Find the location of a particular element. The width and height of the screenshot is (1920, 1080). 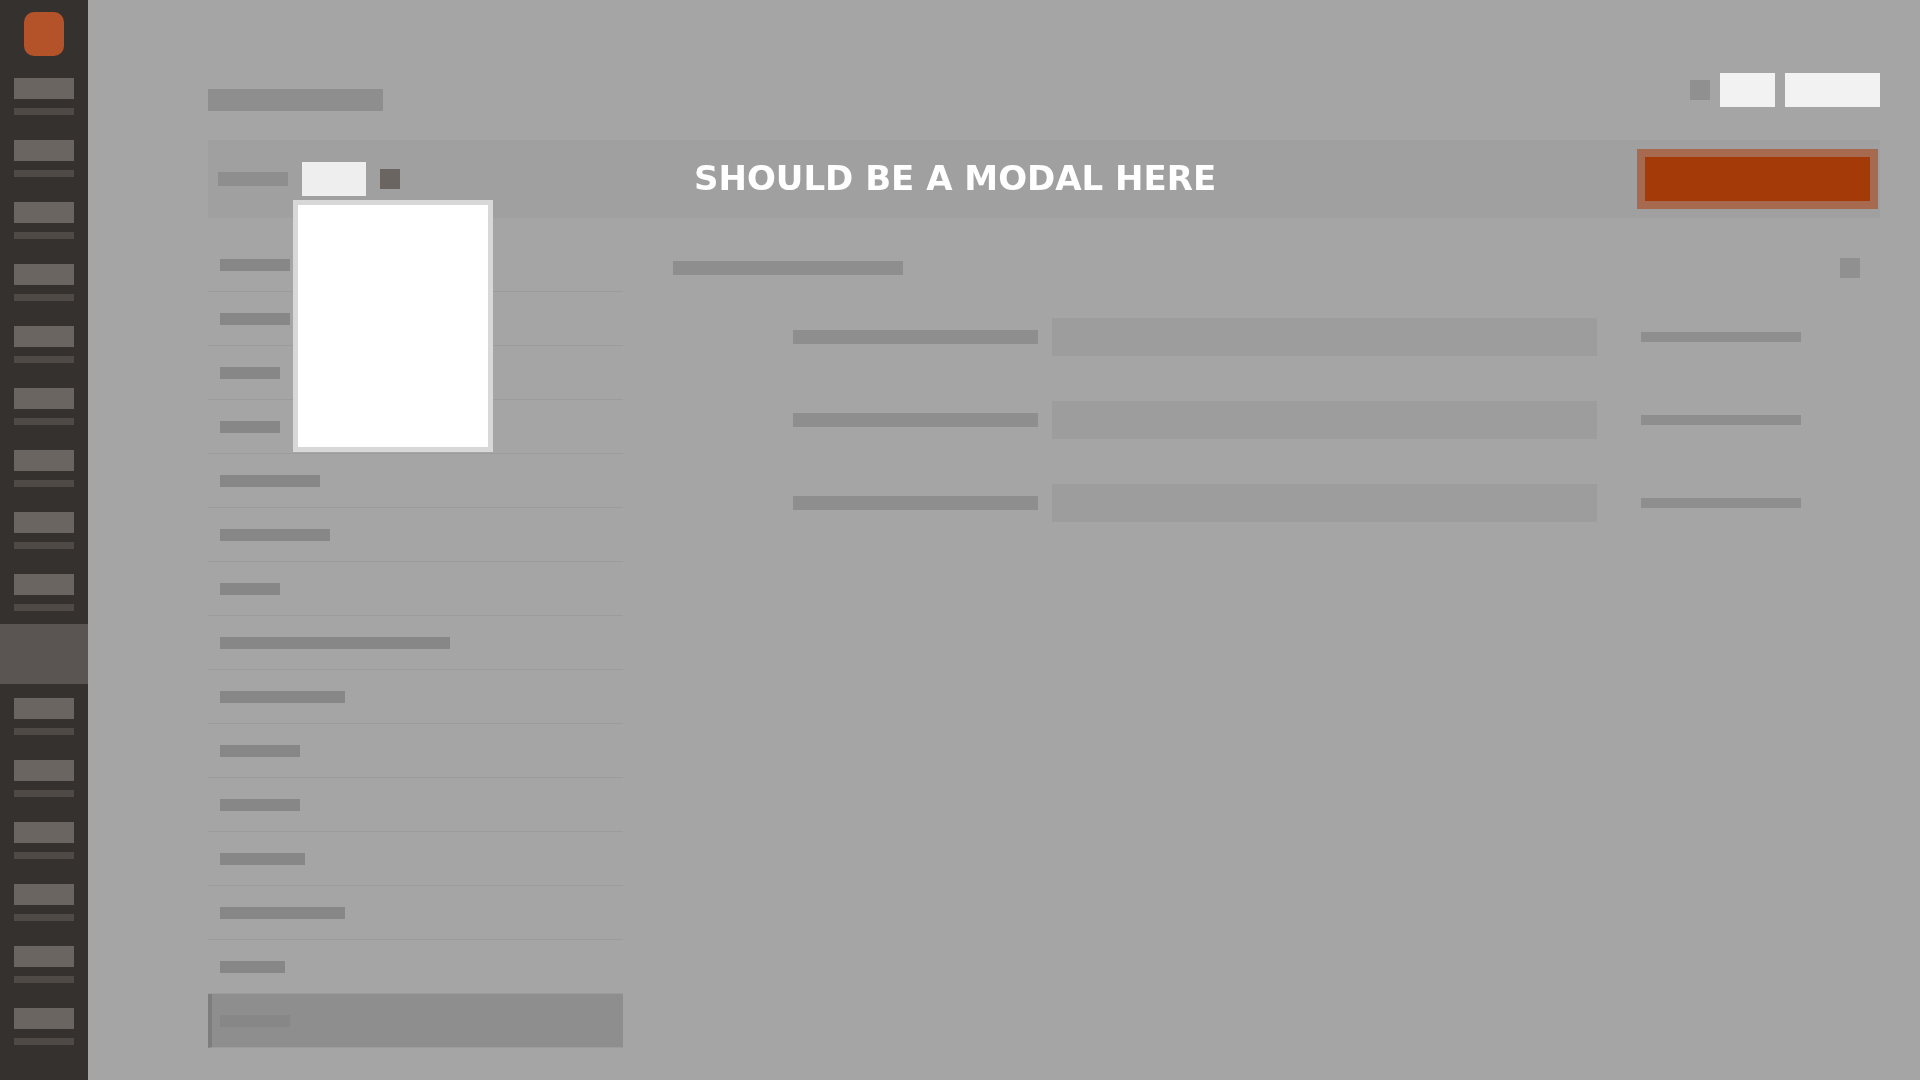

logo-icon is located at coordinates (44, 34).